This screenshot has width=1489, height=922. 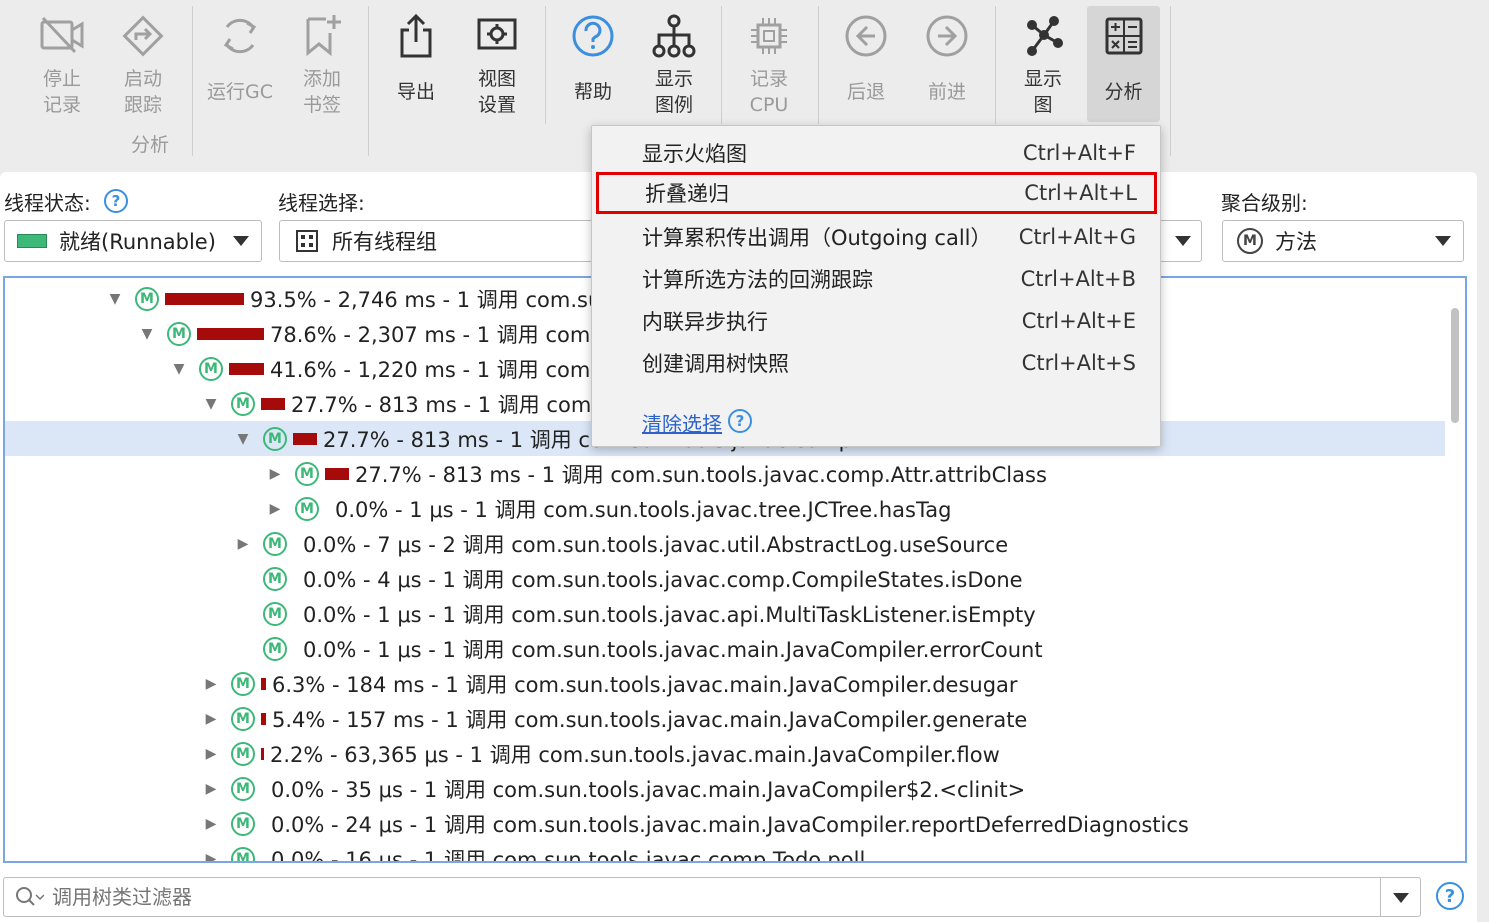 I want to click on stop-recording-button: 停止 记录, so click(x=62, y=64).